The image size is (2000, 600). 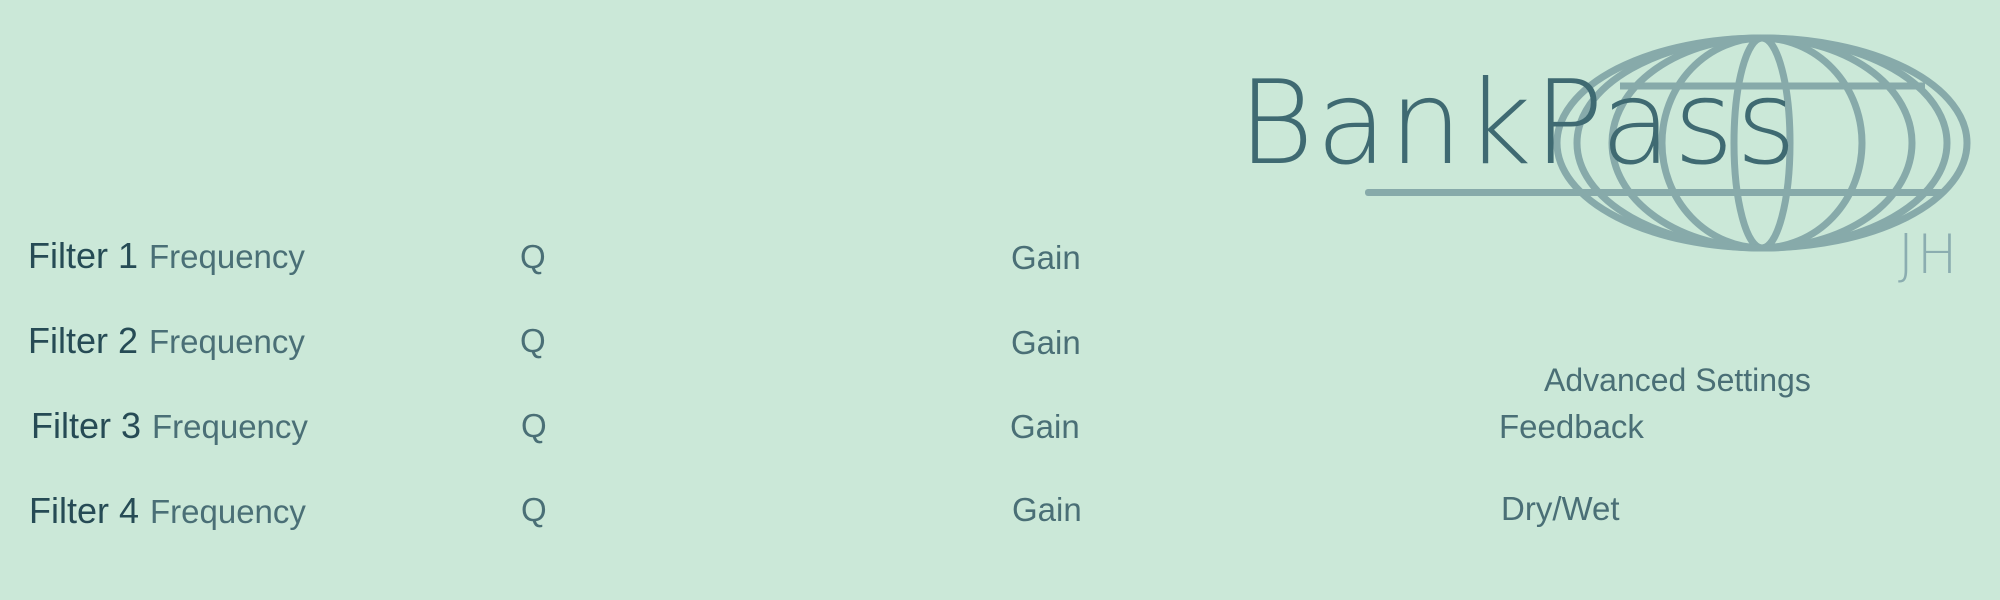 I want to click on feedback-label: Feedback, so click(x=1571, y=426).